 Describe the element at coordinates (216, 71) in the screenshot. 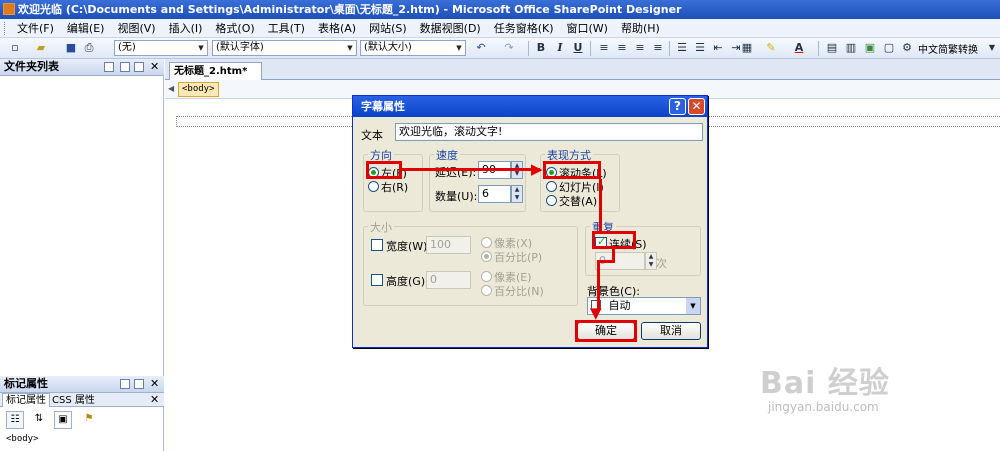

I see `tab-untitled-2: 无标题_2.htm*` at that location.